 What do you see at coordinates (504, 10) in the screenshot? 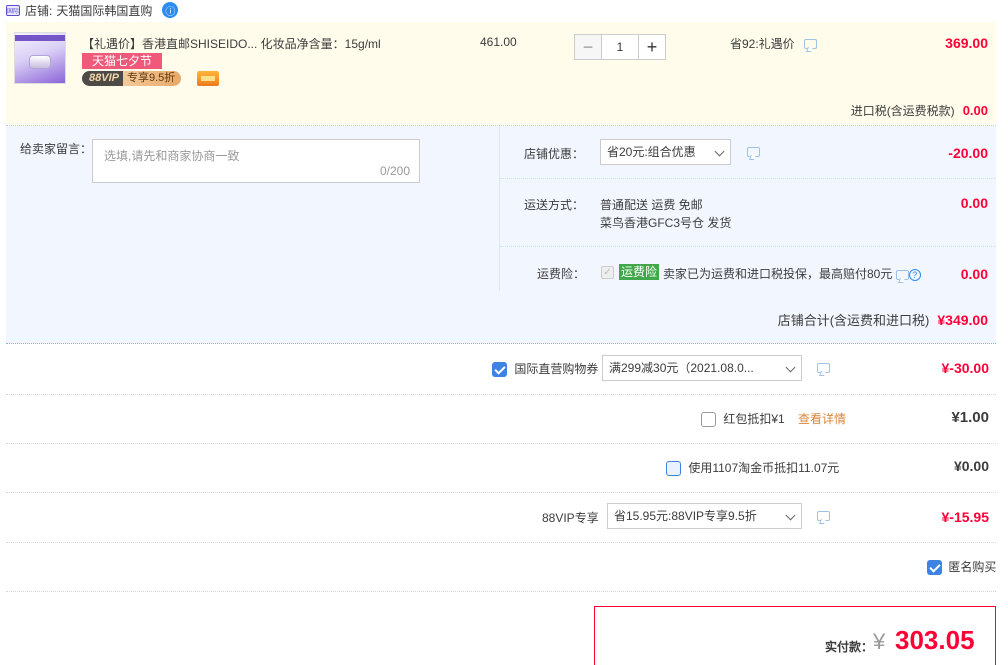
I see `shop-header: 国际 店铺: 天猫国际韩国直购 ⓘ` at bounding box center [504, 10].